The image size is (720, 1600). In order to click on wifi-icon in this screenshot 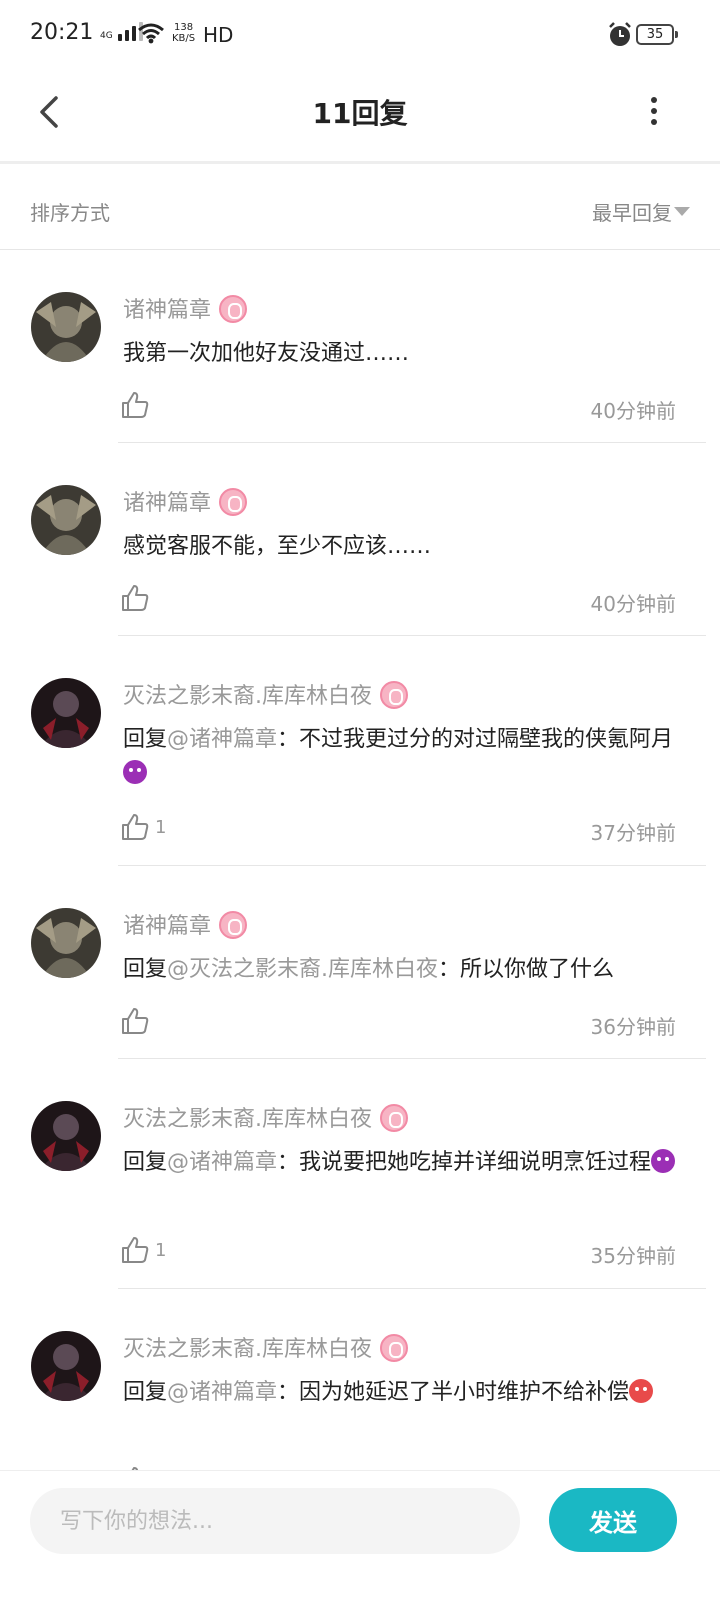, I will do `click(151, 33)`.